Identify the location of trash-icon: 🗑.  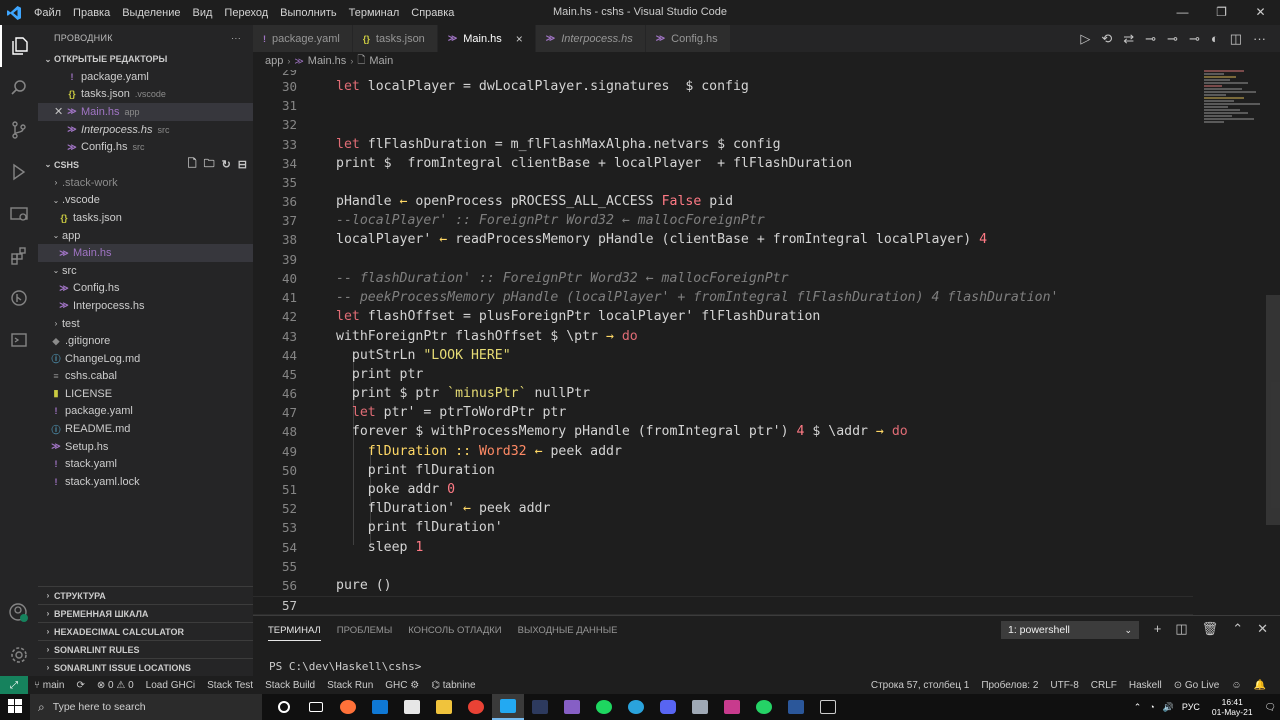
(1210, 629).